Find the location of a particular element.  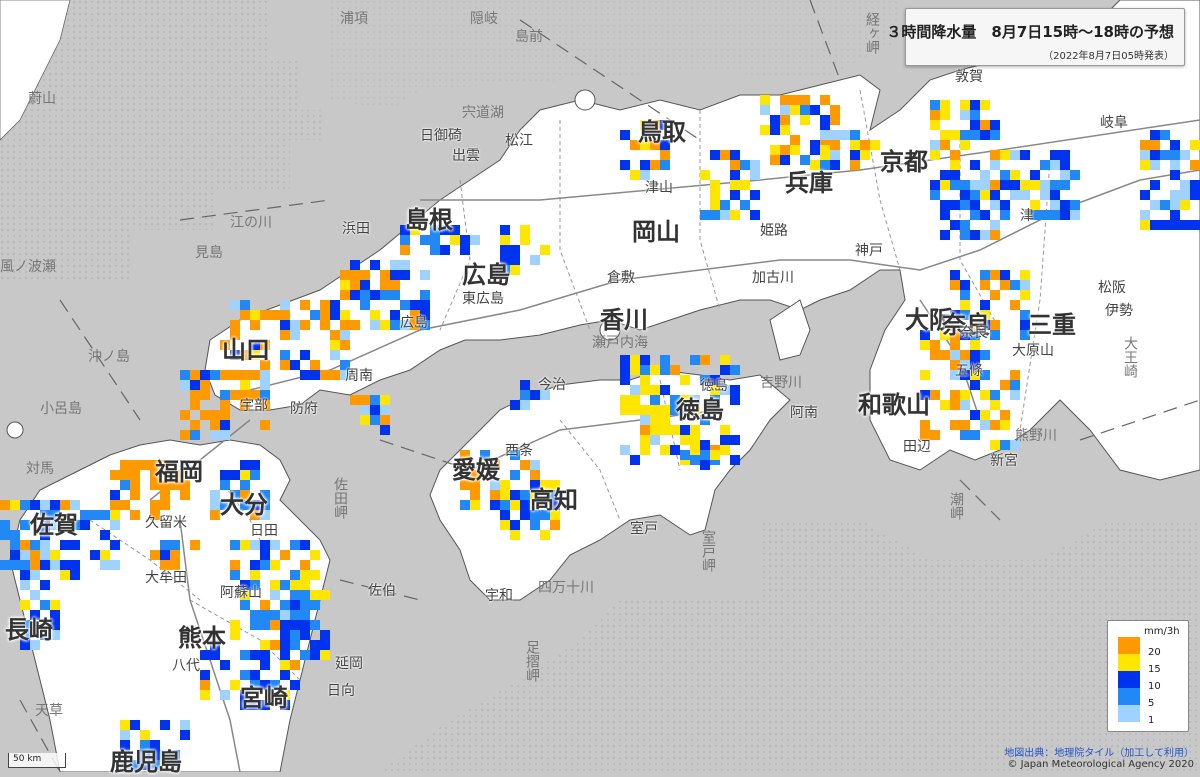

place-label: 大原山 is located at coordinates (1033, 351).